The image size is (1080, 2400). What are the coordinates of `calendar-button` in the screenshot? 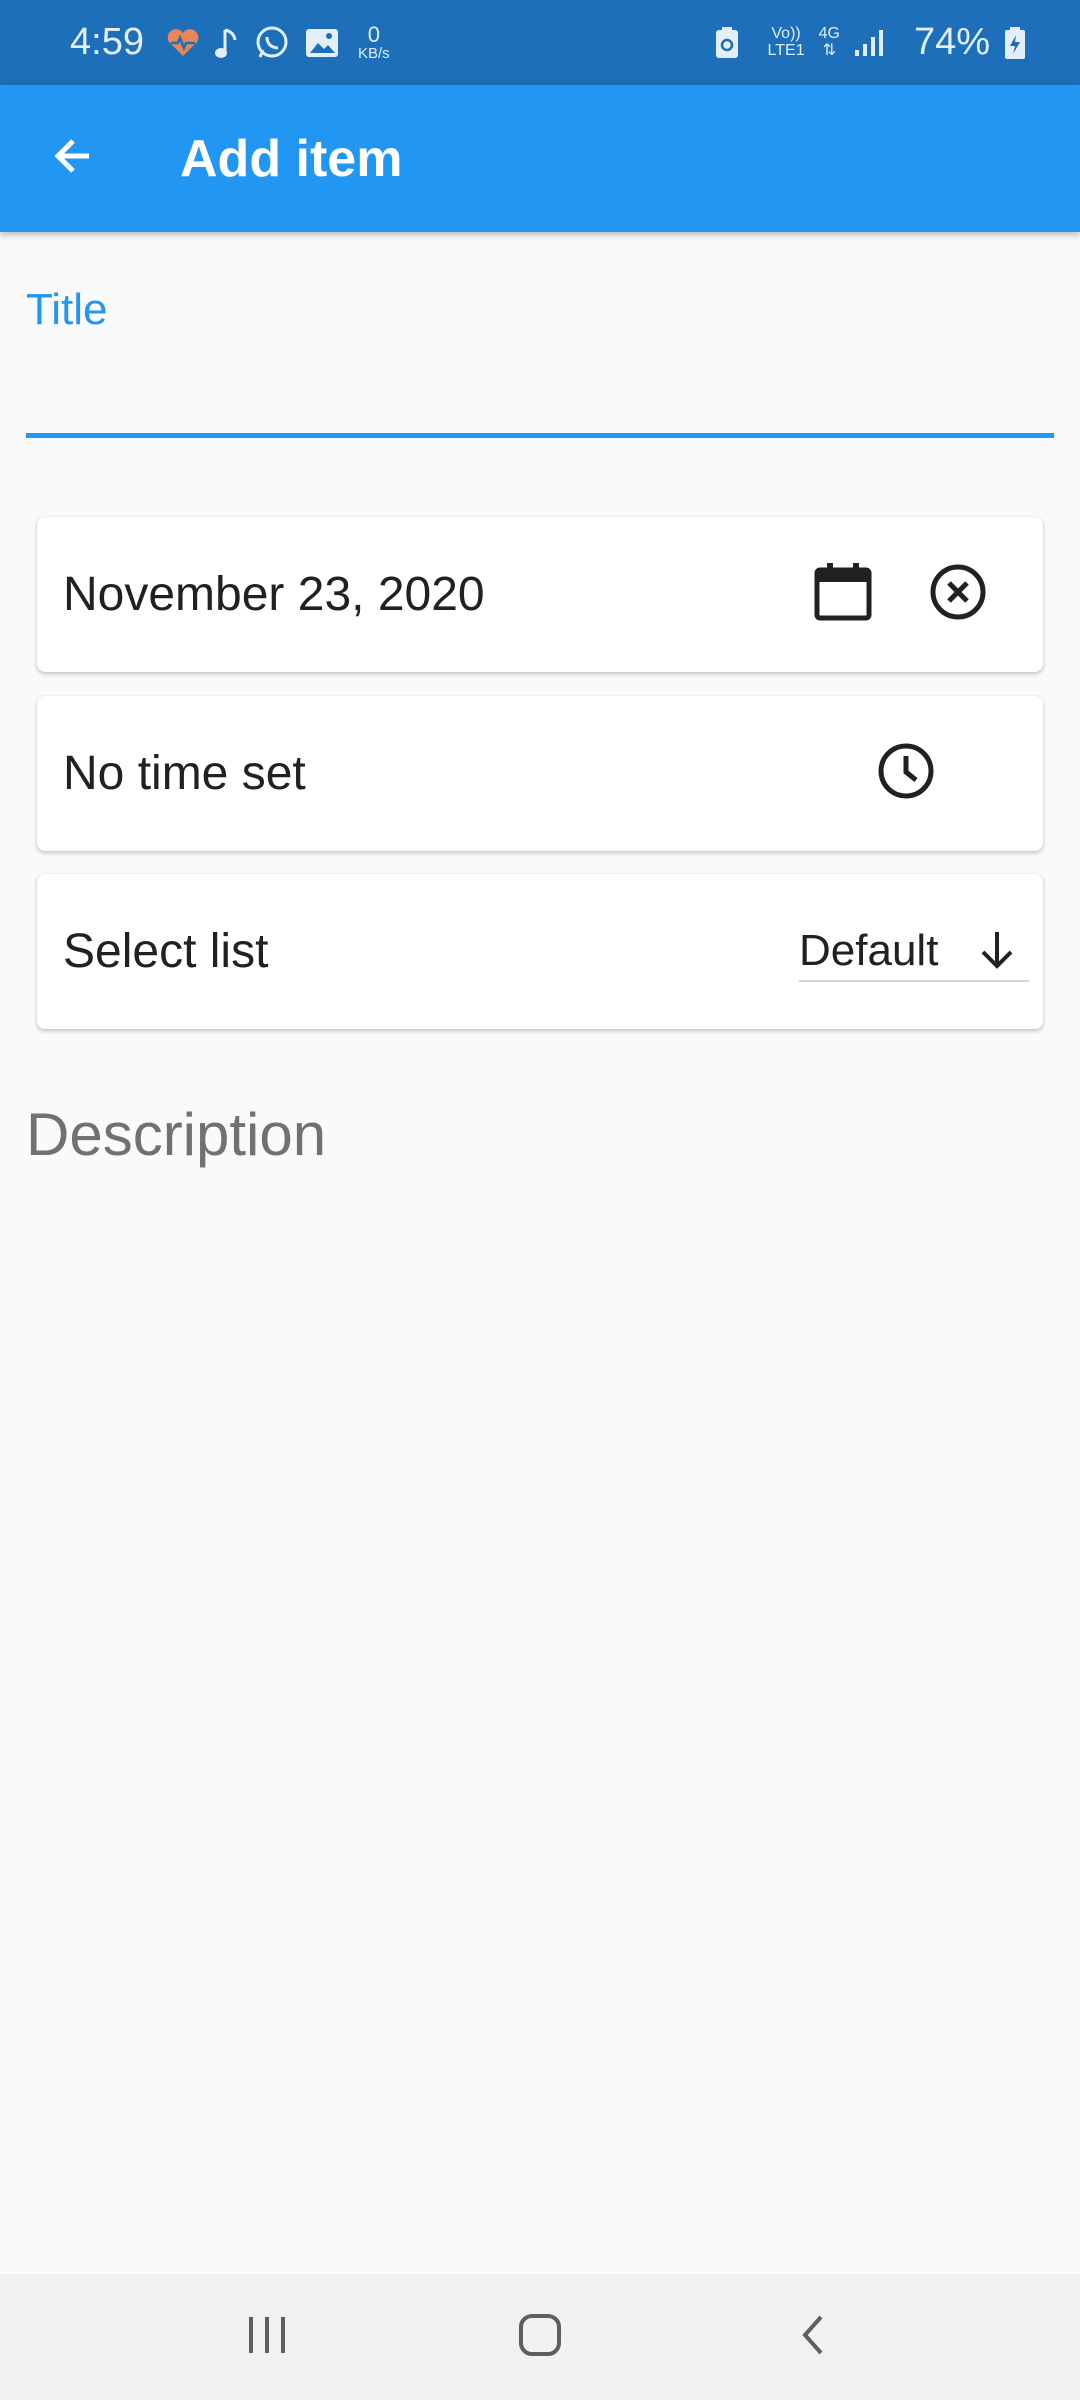 It's located at (843, 594).